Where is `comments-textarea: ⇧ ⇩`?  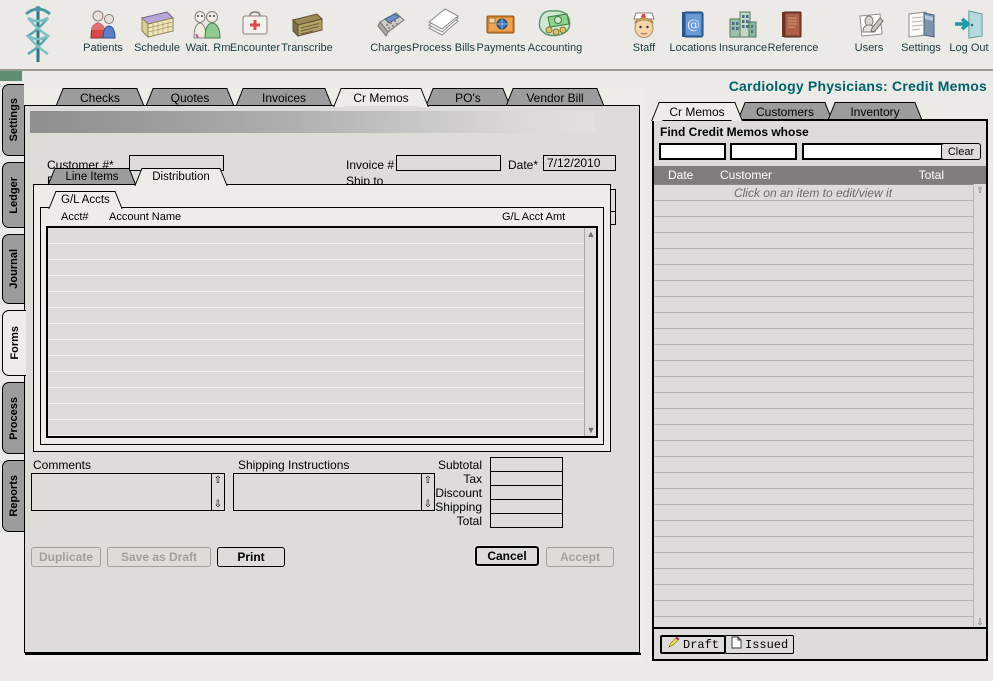 comments-textarea: ⇧ ⇩ is located at coordinates (128, 492).